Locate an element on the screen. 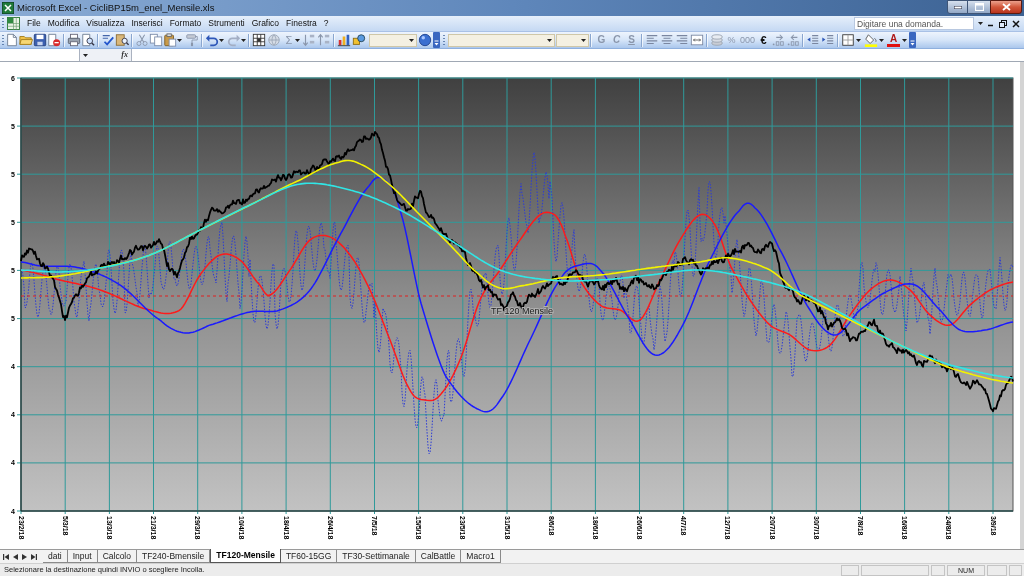 The width and height of the screenshot is (1024, 576). caret-left-icon is located at coordinates (15, 556).